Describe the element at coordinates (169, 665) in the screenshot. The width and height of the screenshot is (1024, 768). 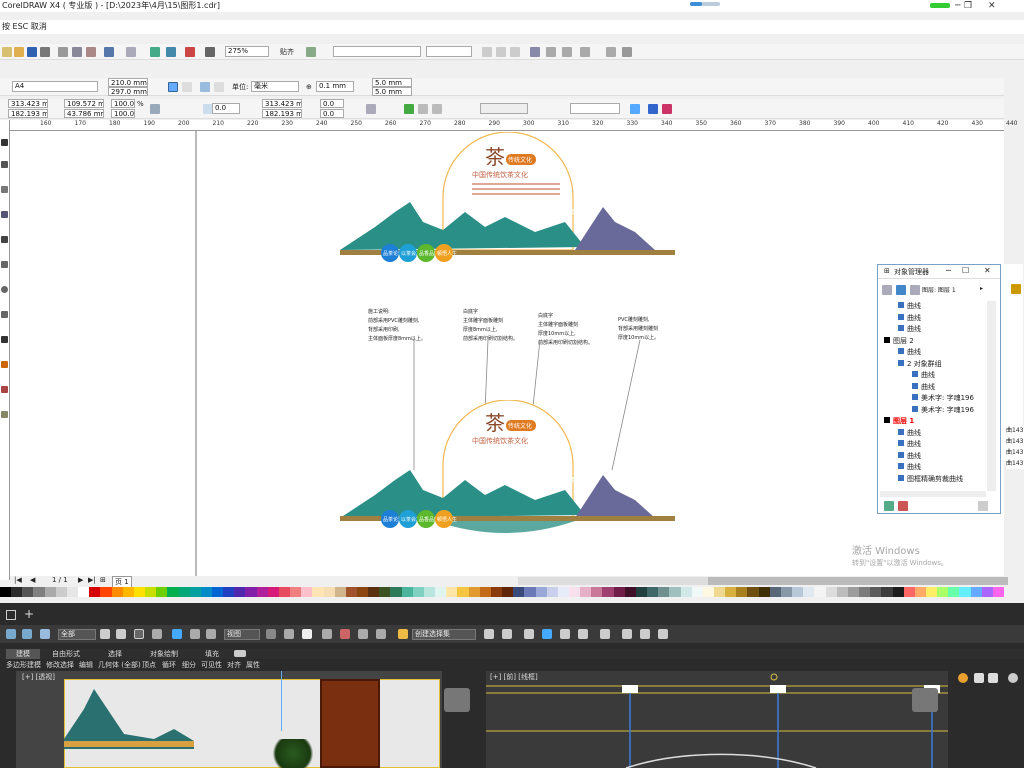
I see `ribbon-loops: 循环` at that location.